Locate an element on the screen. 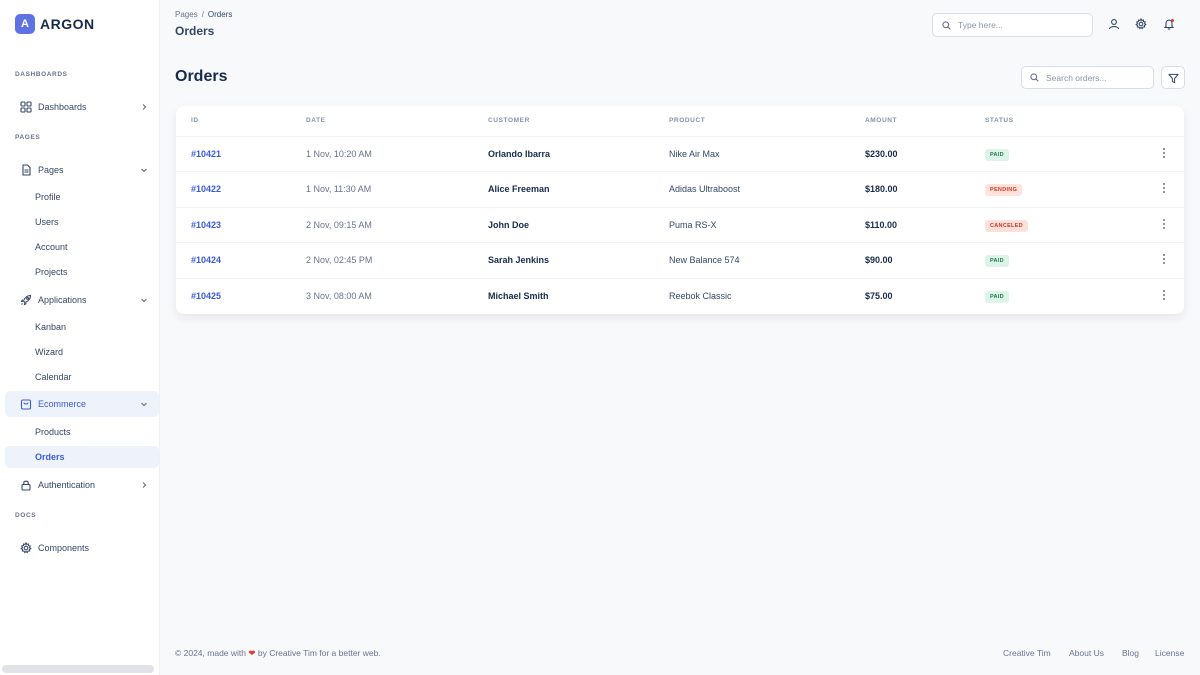  order-amount: $75.00 is located at coordinates (879, 296).